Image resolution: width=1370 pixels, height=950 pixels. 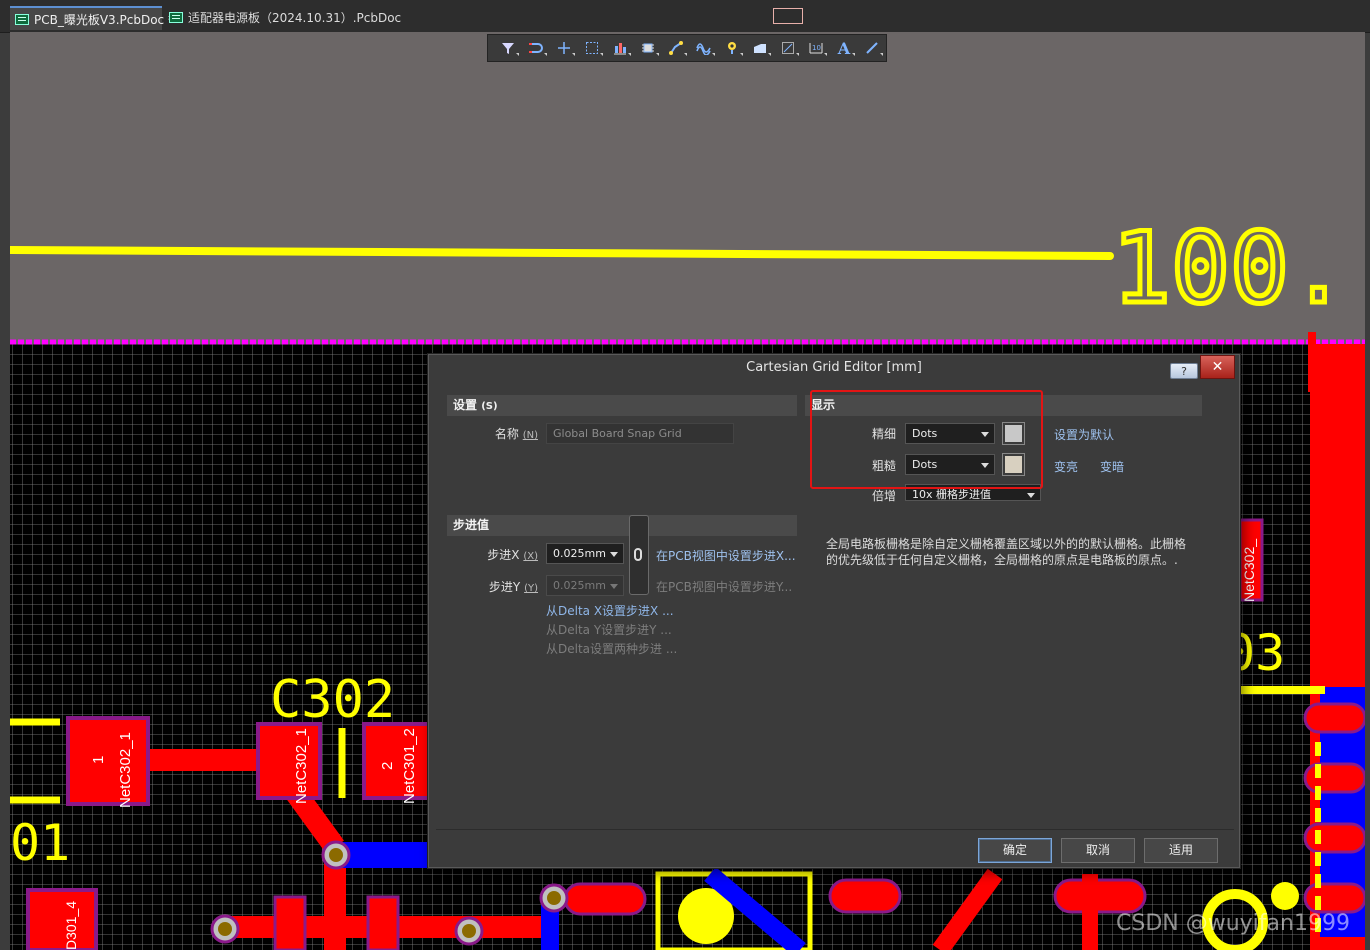 What do you see at coordinates (1249, 570) in the screenshot?
I see `right-pad-net: NetC302_` at bounding box center [1249, 570].